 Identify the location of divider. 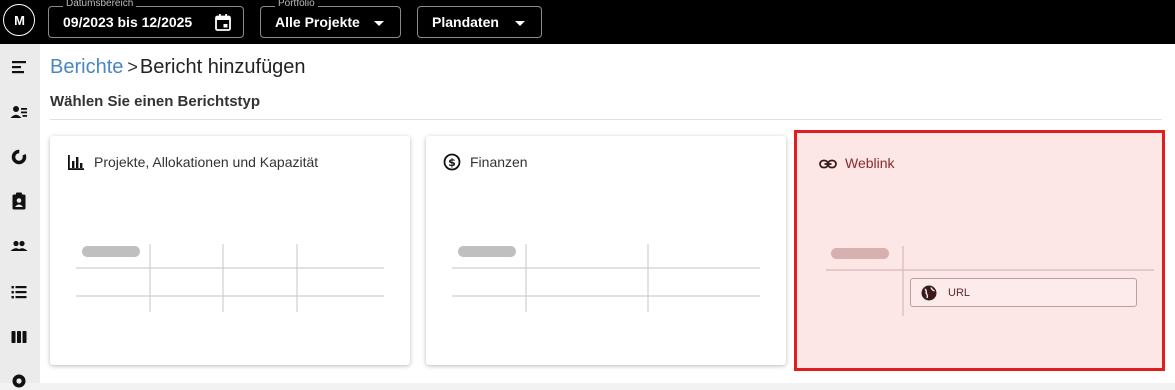
(606, 119).